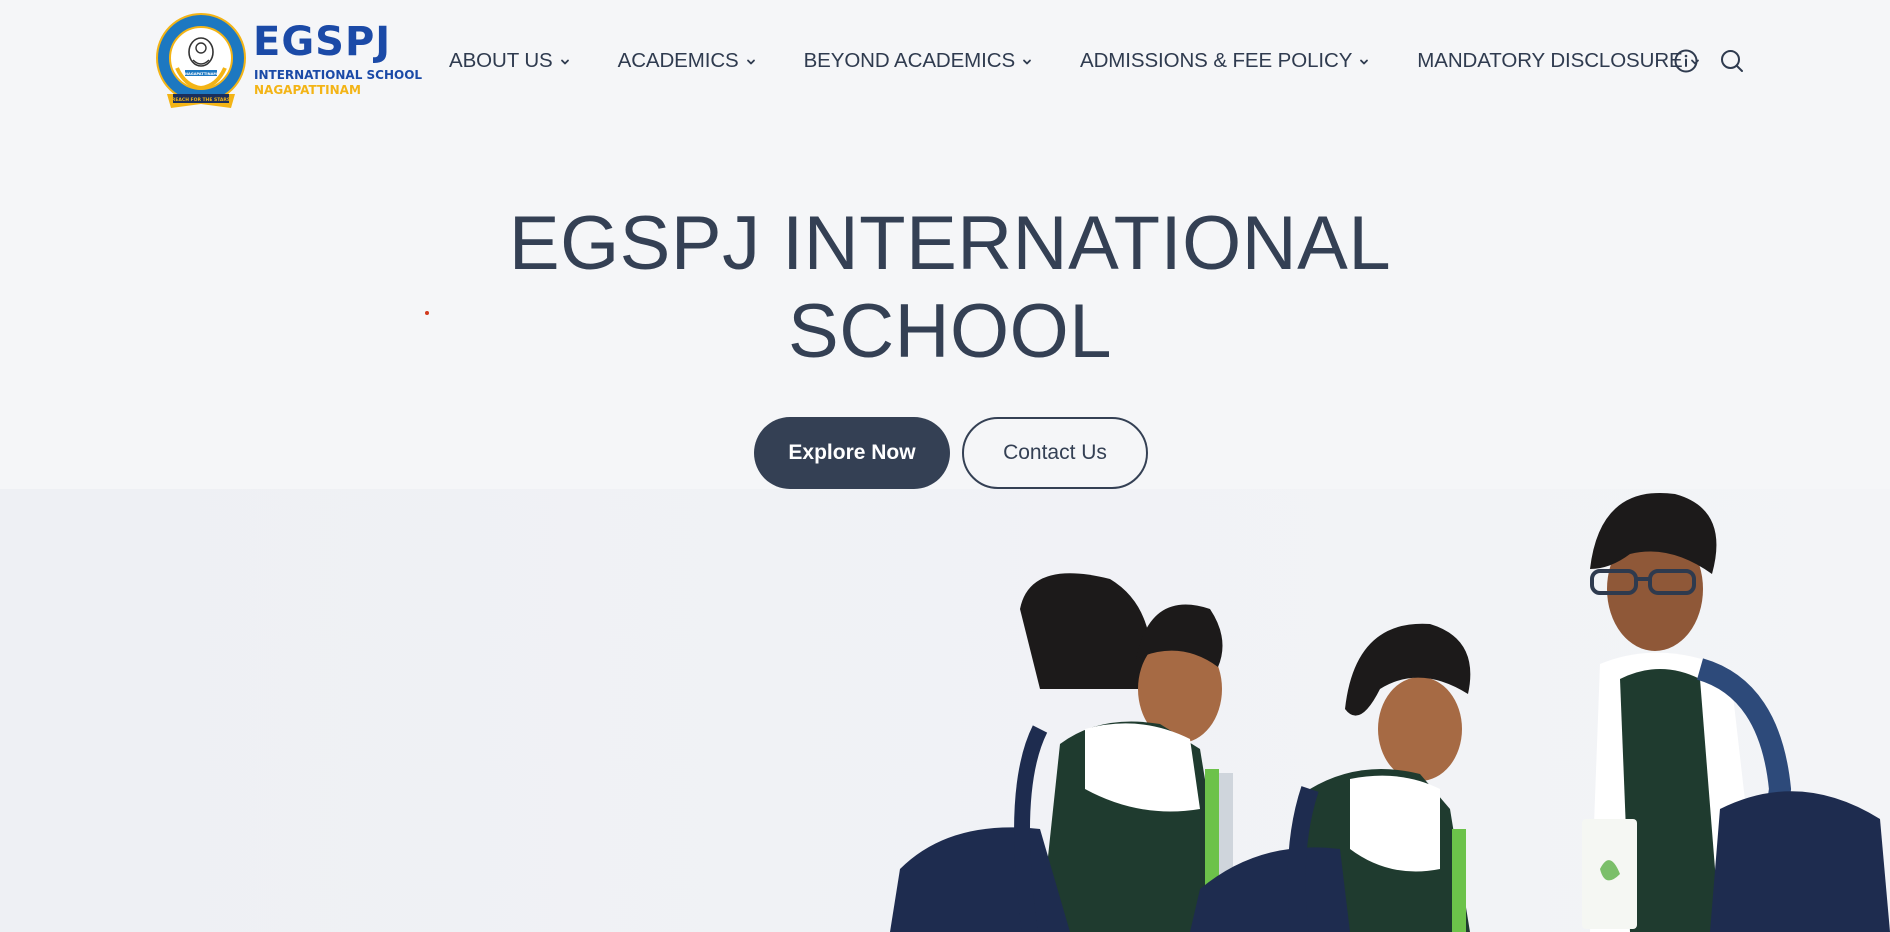  Describe the element at coordinates (307, 90) in the screenshot. I see `logo-city: NAGAPATTINAM` at that location.